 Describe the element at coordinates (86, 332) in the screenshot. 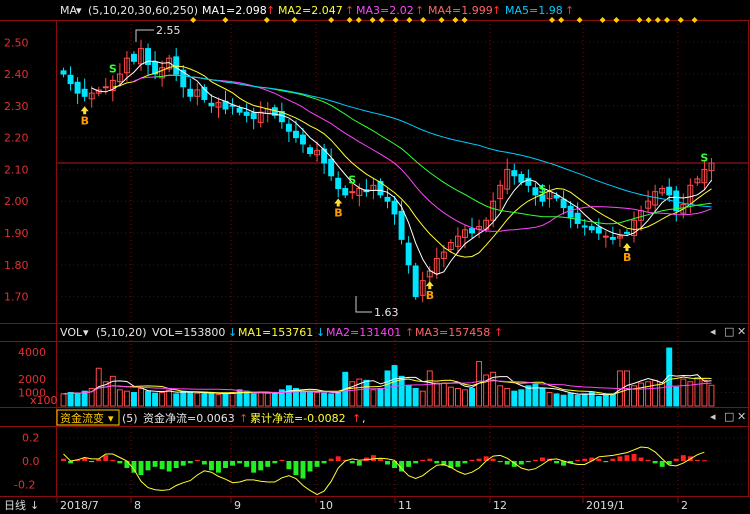

I see `vol-dropdown-icon: ▾` at that location.